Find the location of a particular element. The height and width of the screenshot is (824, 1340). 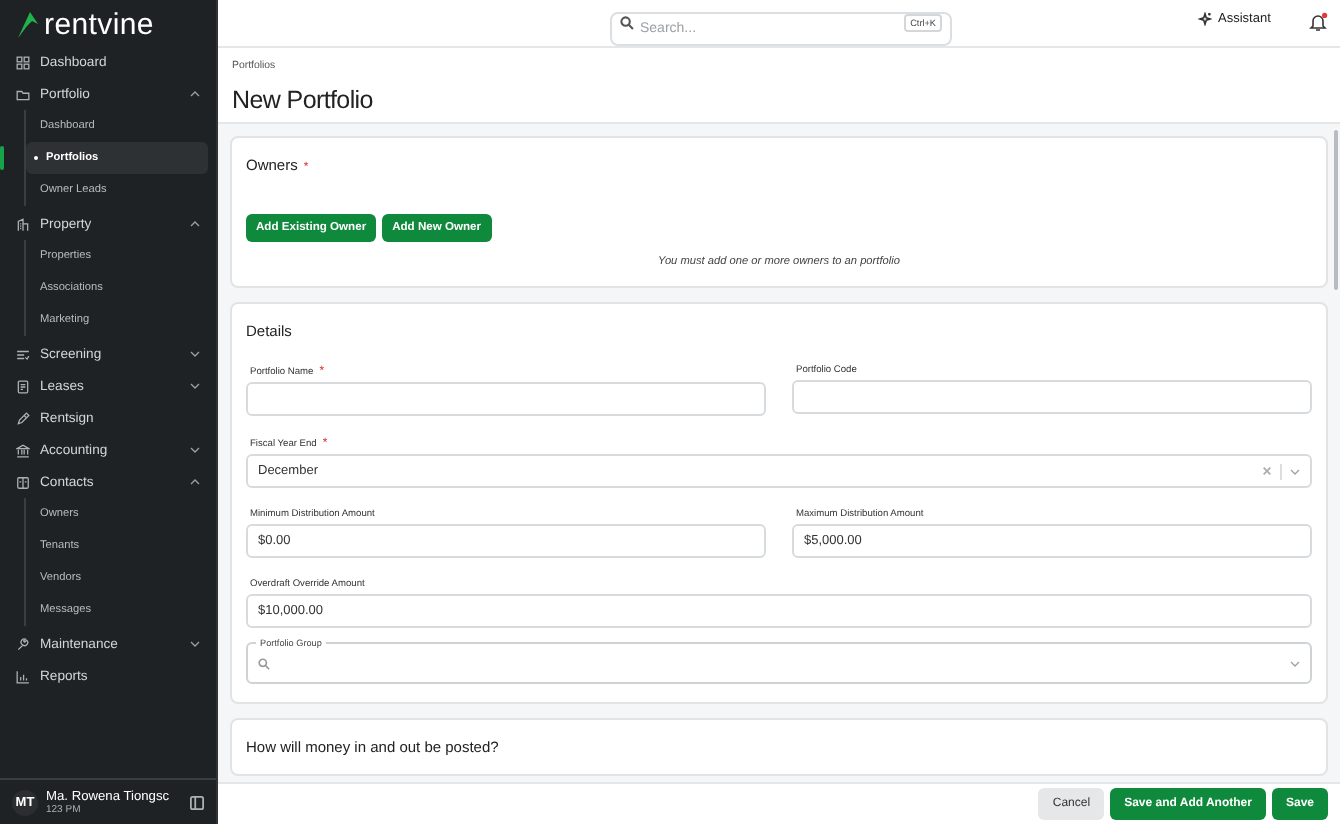

scrollbar is located at coordinates (1336, 210).